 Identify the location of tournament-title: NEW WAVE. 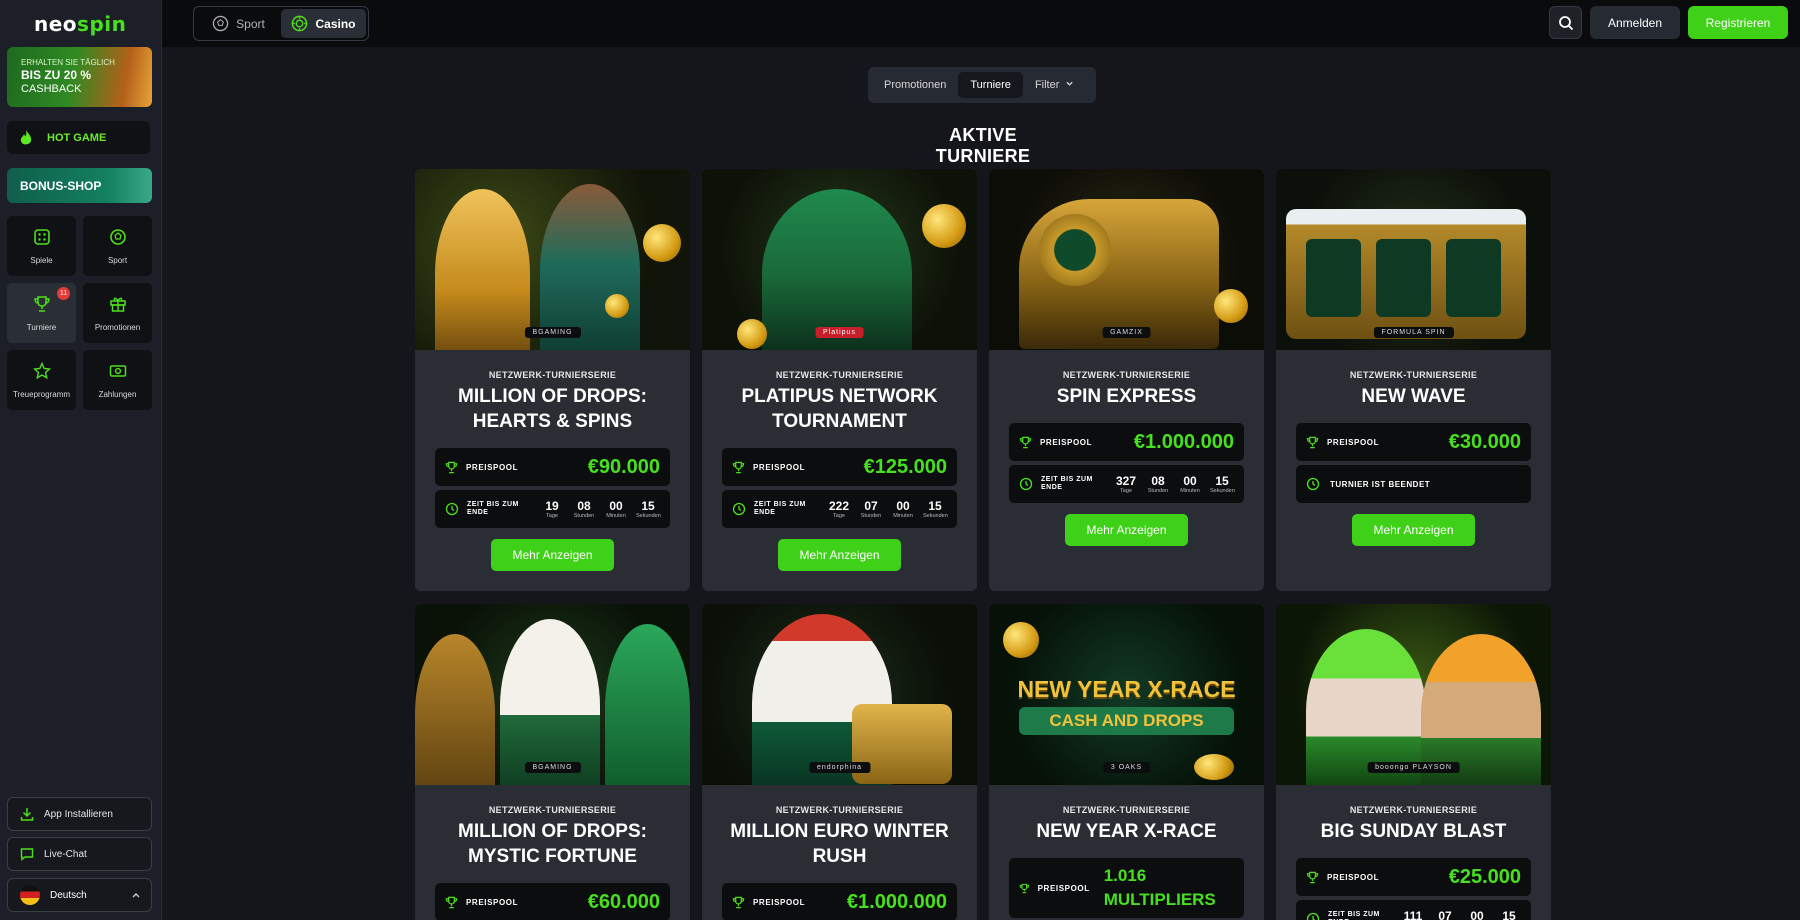
(1413, 396).